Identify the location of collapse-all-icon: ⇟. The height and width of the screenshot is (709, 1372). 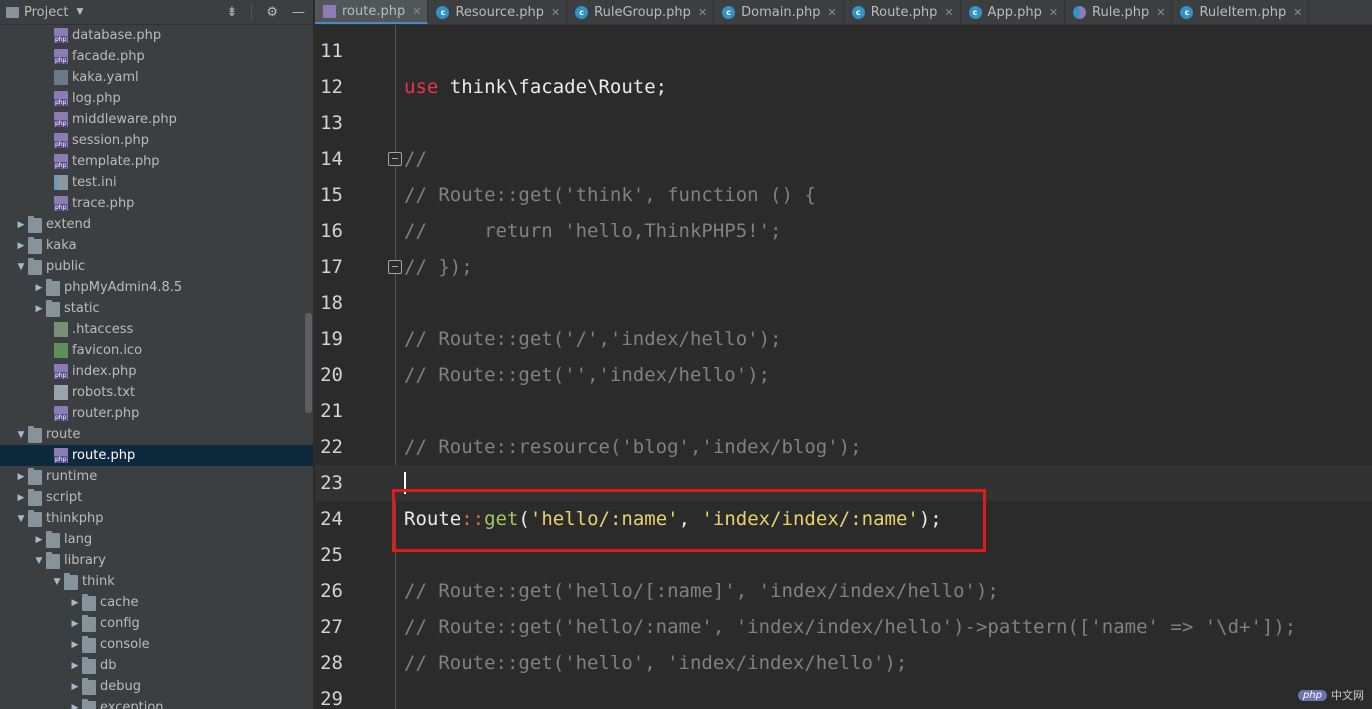
(231, 12).